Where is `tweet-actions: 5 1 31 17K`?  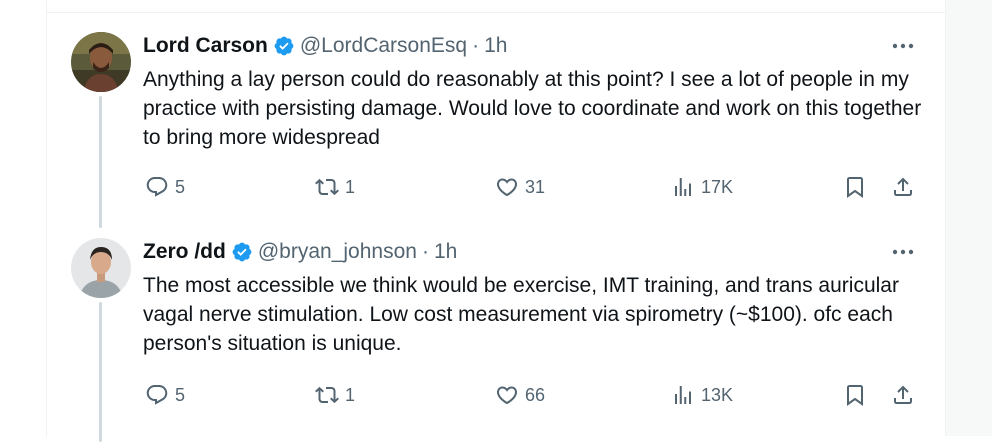 tweet-actions: 5 1 31 17K is located at coordinates (538, 187).